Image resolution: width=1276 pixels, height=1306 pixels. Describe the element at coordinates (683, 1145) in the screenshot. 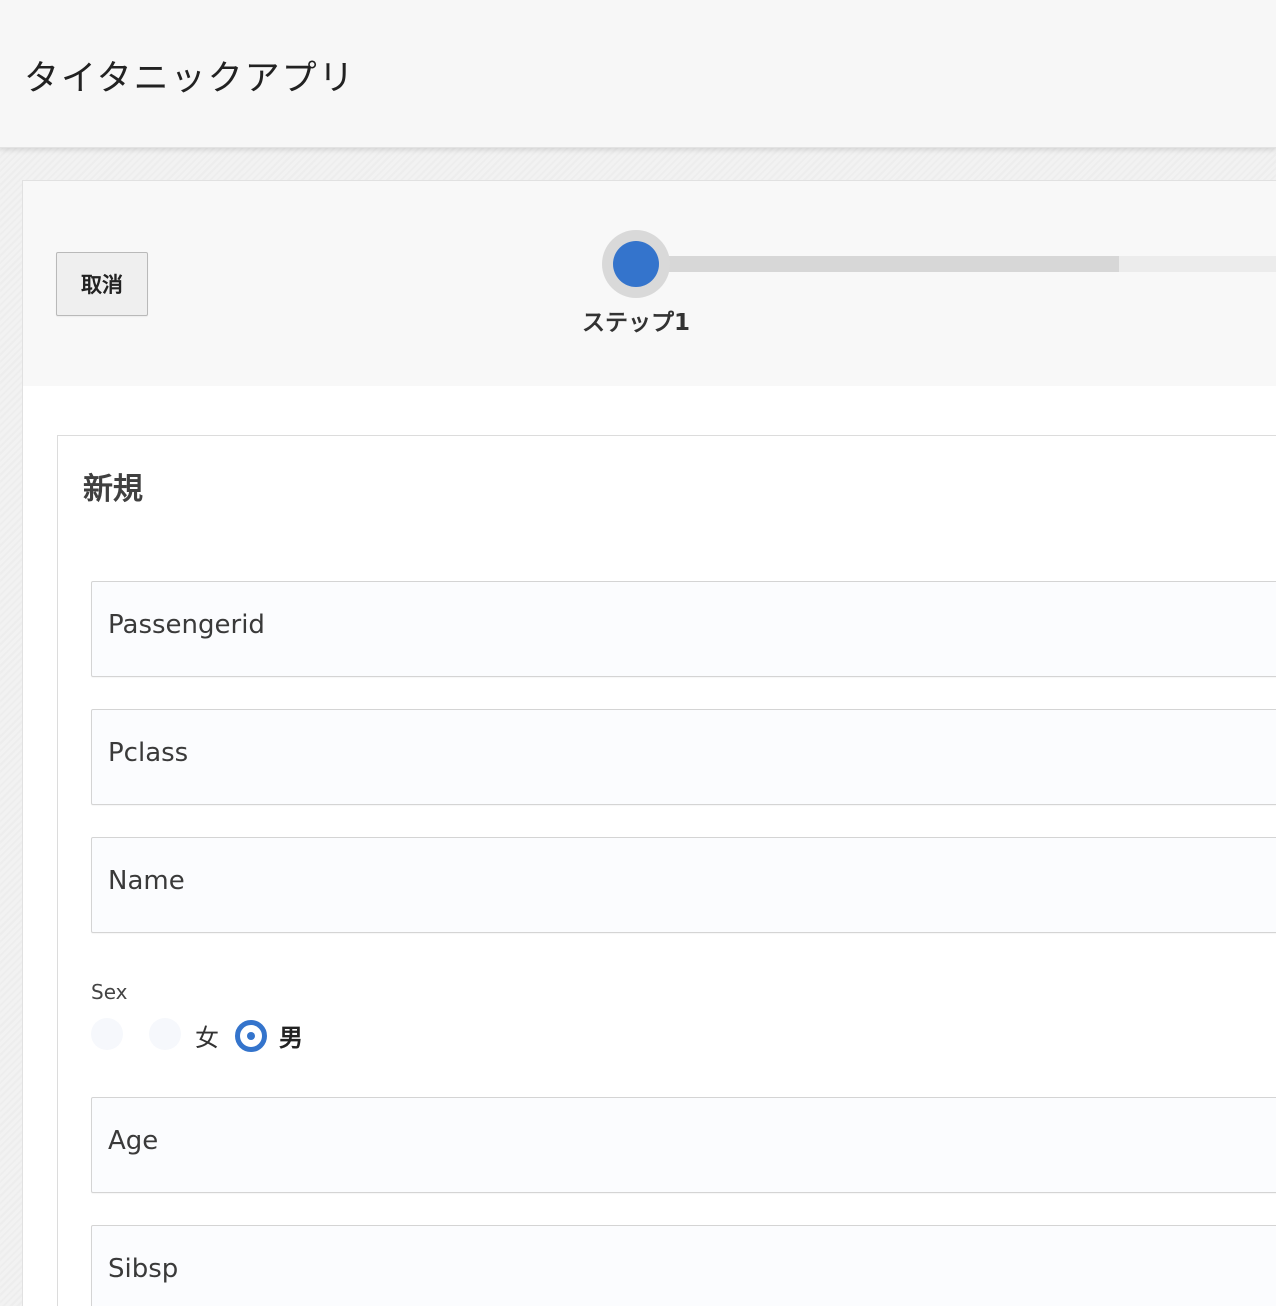

I see `age-field: Age` at that location.